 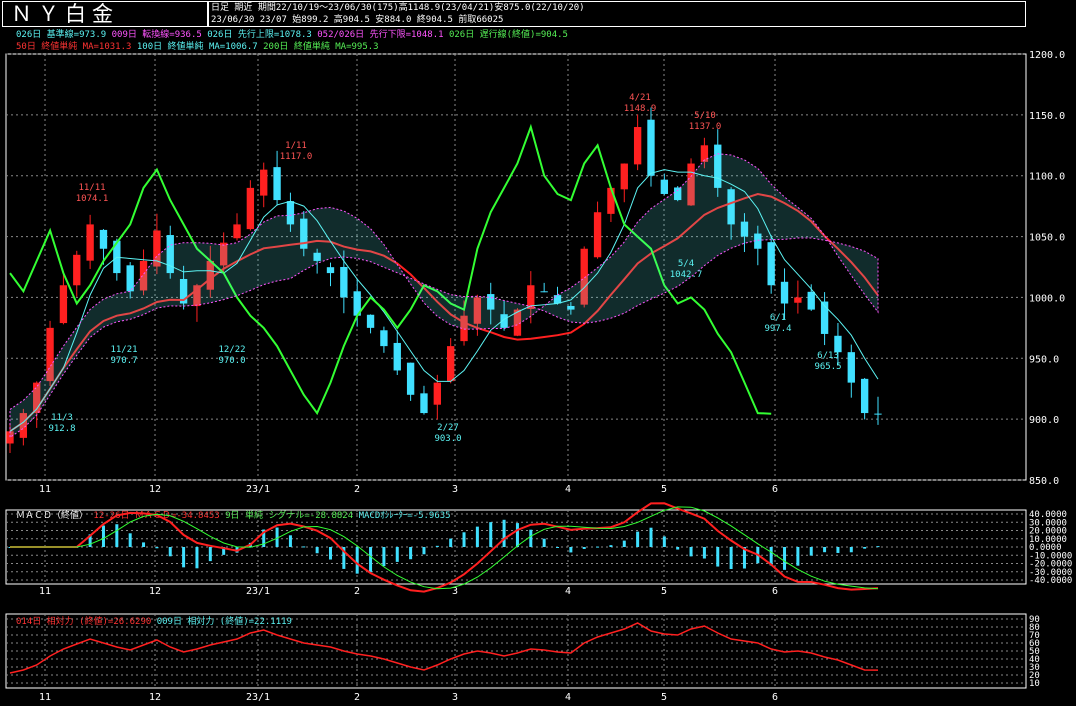 I want to click on x-tick: 3, so click(x=455, y=489).